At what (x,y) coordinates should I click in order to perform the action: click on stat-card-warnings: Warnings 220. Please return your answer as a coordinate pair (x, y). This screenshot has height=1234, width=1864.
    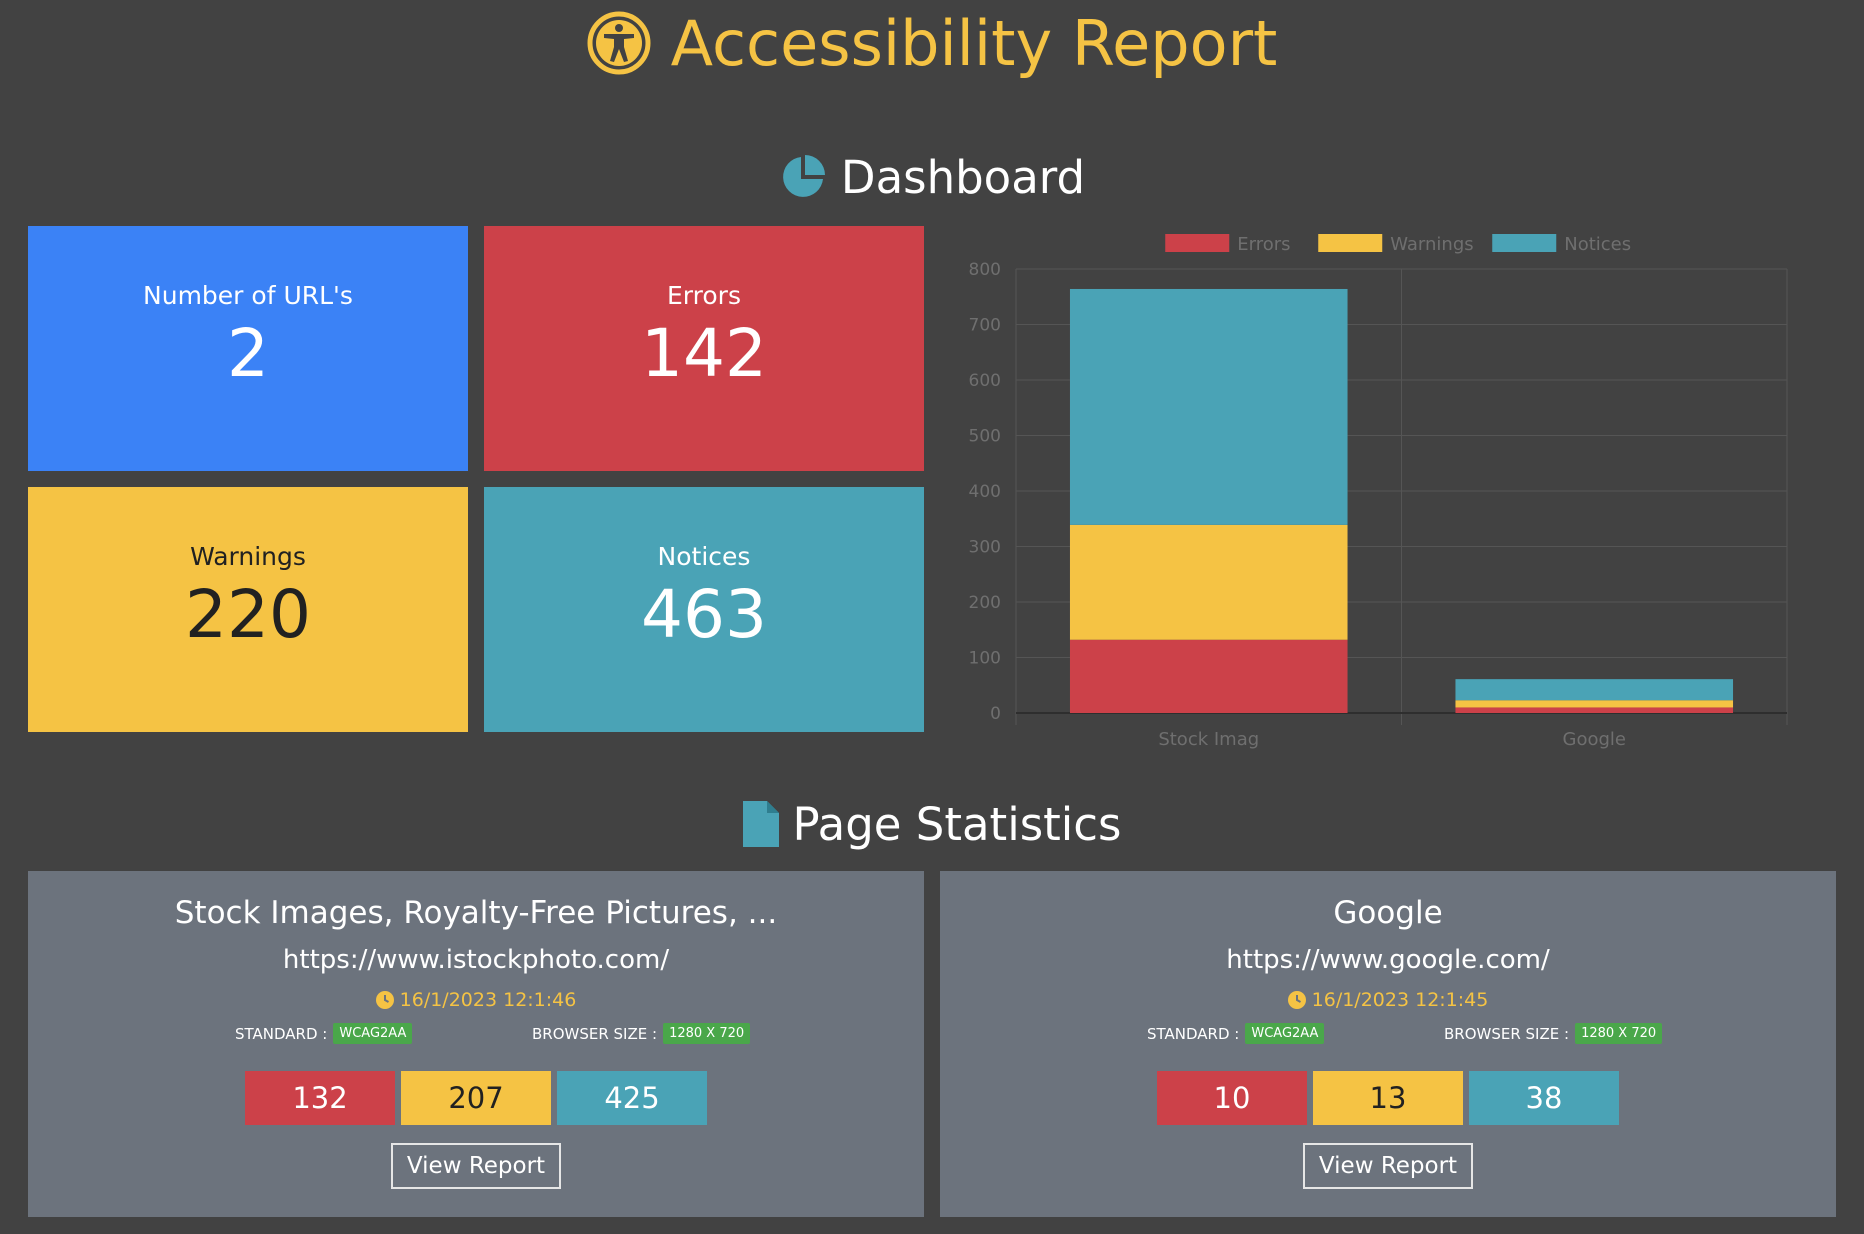
    Looking at the image, I should click on (248, 609).